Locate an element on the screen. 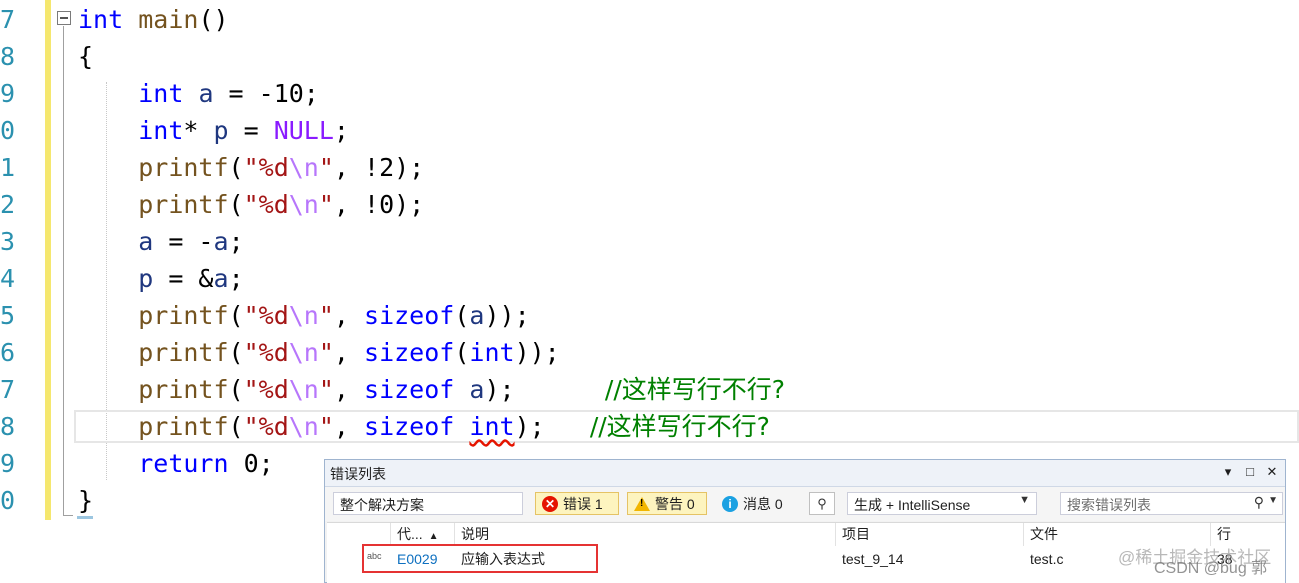 This screenshot has height=583, width=1299. column-header-code: 代... ▲ is located at coordinates (423, 534).